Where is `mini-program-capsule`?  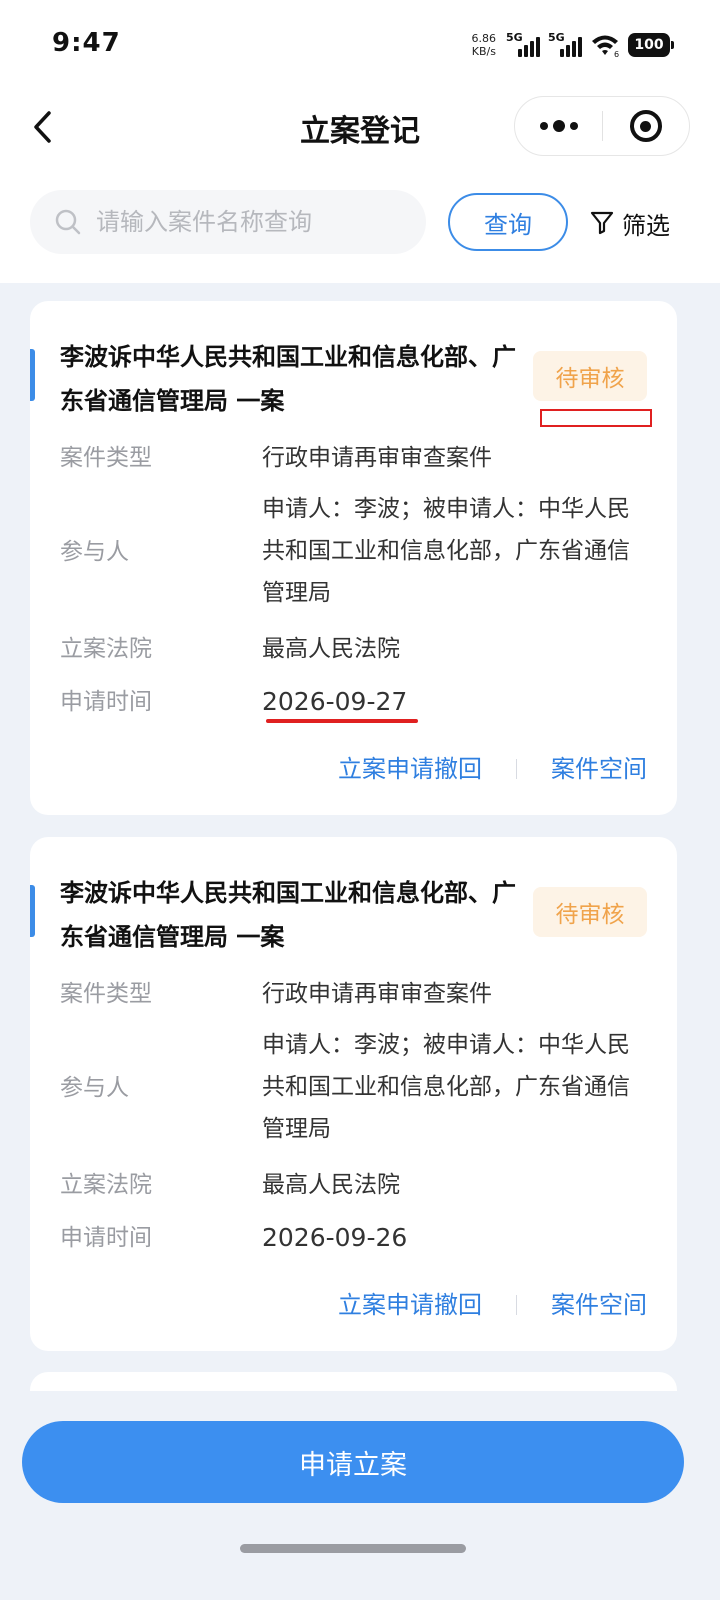
mini-program-capsule is located at coordinates (602, 126).